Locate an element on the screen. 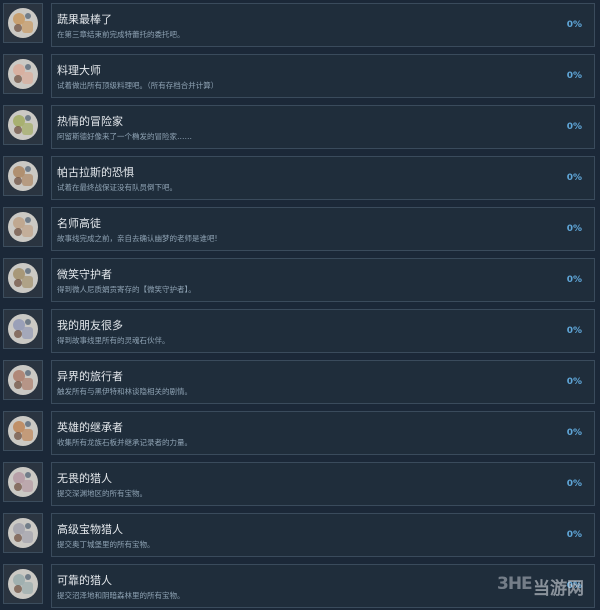 The image size is (600, 610). achievement-panel: 蔬果最棒了在第三章结束前完成特蕾托的委托吧。 0% is located at coordinates (323, 25).